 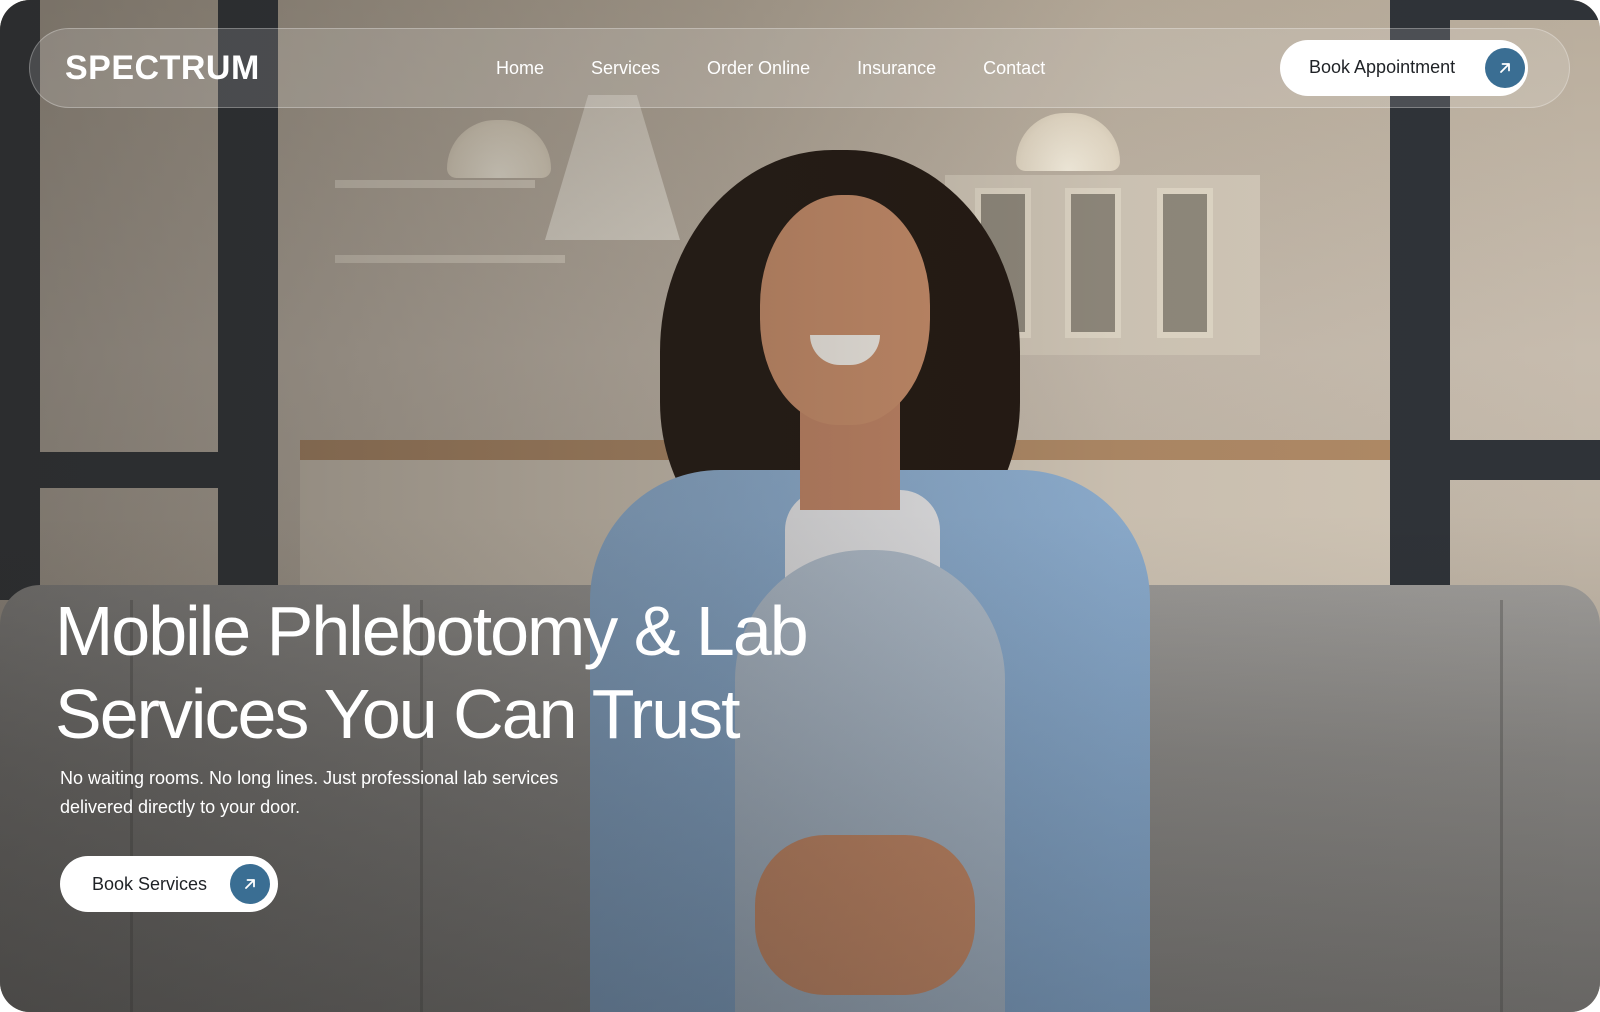 I want to click on brand-logo: SPECTRUM, so click(x=162, y=68).